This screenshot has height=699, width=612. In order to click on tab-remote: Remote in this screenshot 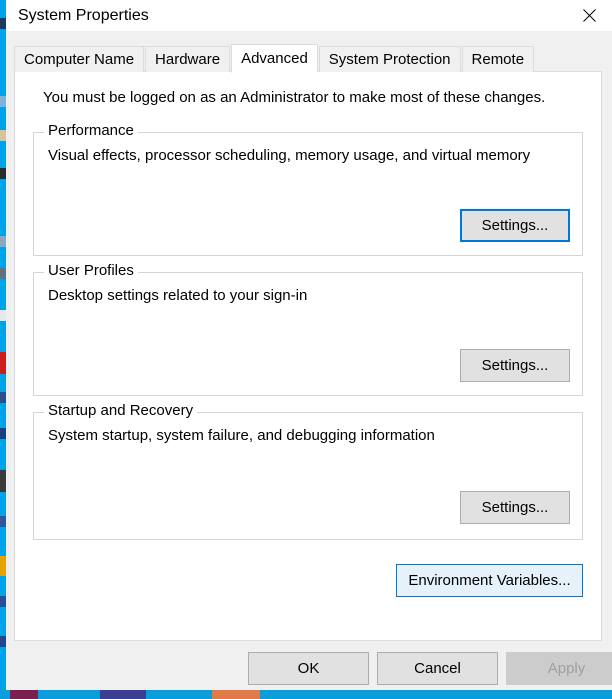, I will do `click(498, 59)`.